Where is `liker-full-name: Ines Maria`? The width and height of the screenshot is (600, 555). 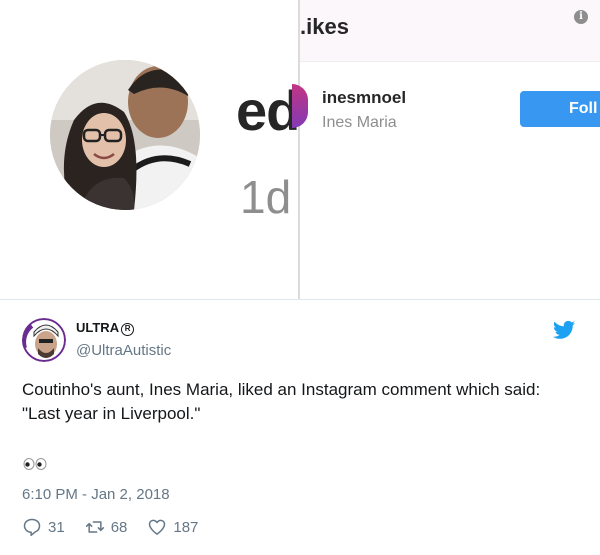 liker-full-name: Ines Maria is located at coordinates (359, 122).